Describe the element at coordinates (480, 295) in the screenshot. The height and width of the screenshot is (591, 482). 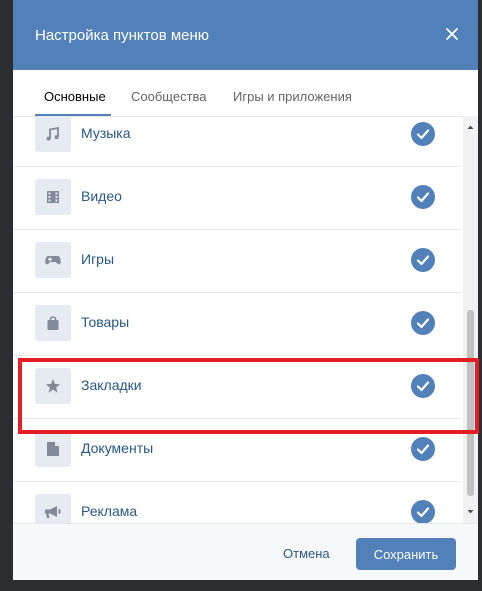
I see `page-backdrop-right` at that location.